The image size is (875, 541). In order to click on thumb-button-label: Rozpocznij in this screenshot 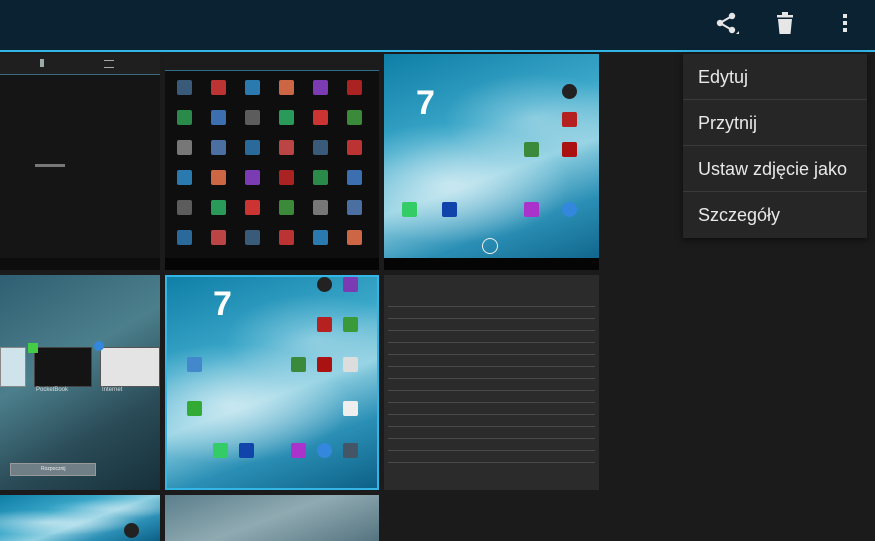, I will do `click(53, 469)`.